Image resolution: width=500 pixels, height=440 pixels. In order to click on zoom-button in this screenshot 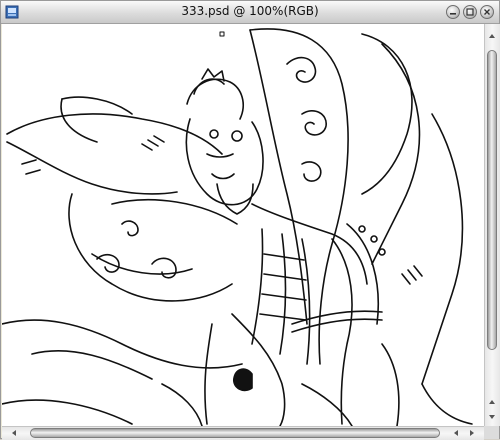, I will do `click(470, 12)`.